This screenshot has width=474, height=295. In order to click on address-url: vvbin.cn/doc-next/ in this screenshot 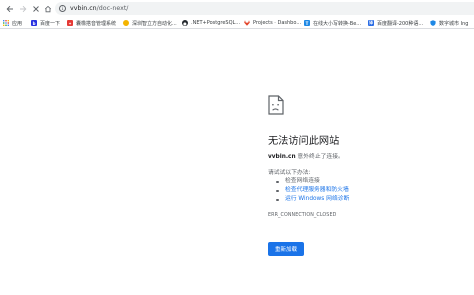, I will do `click(99, 8)`.